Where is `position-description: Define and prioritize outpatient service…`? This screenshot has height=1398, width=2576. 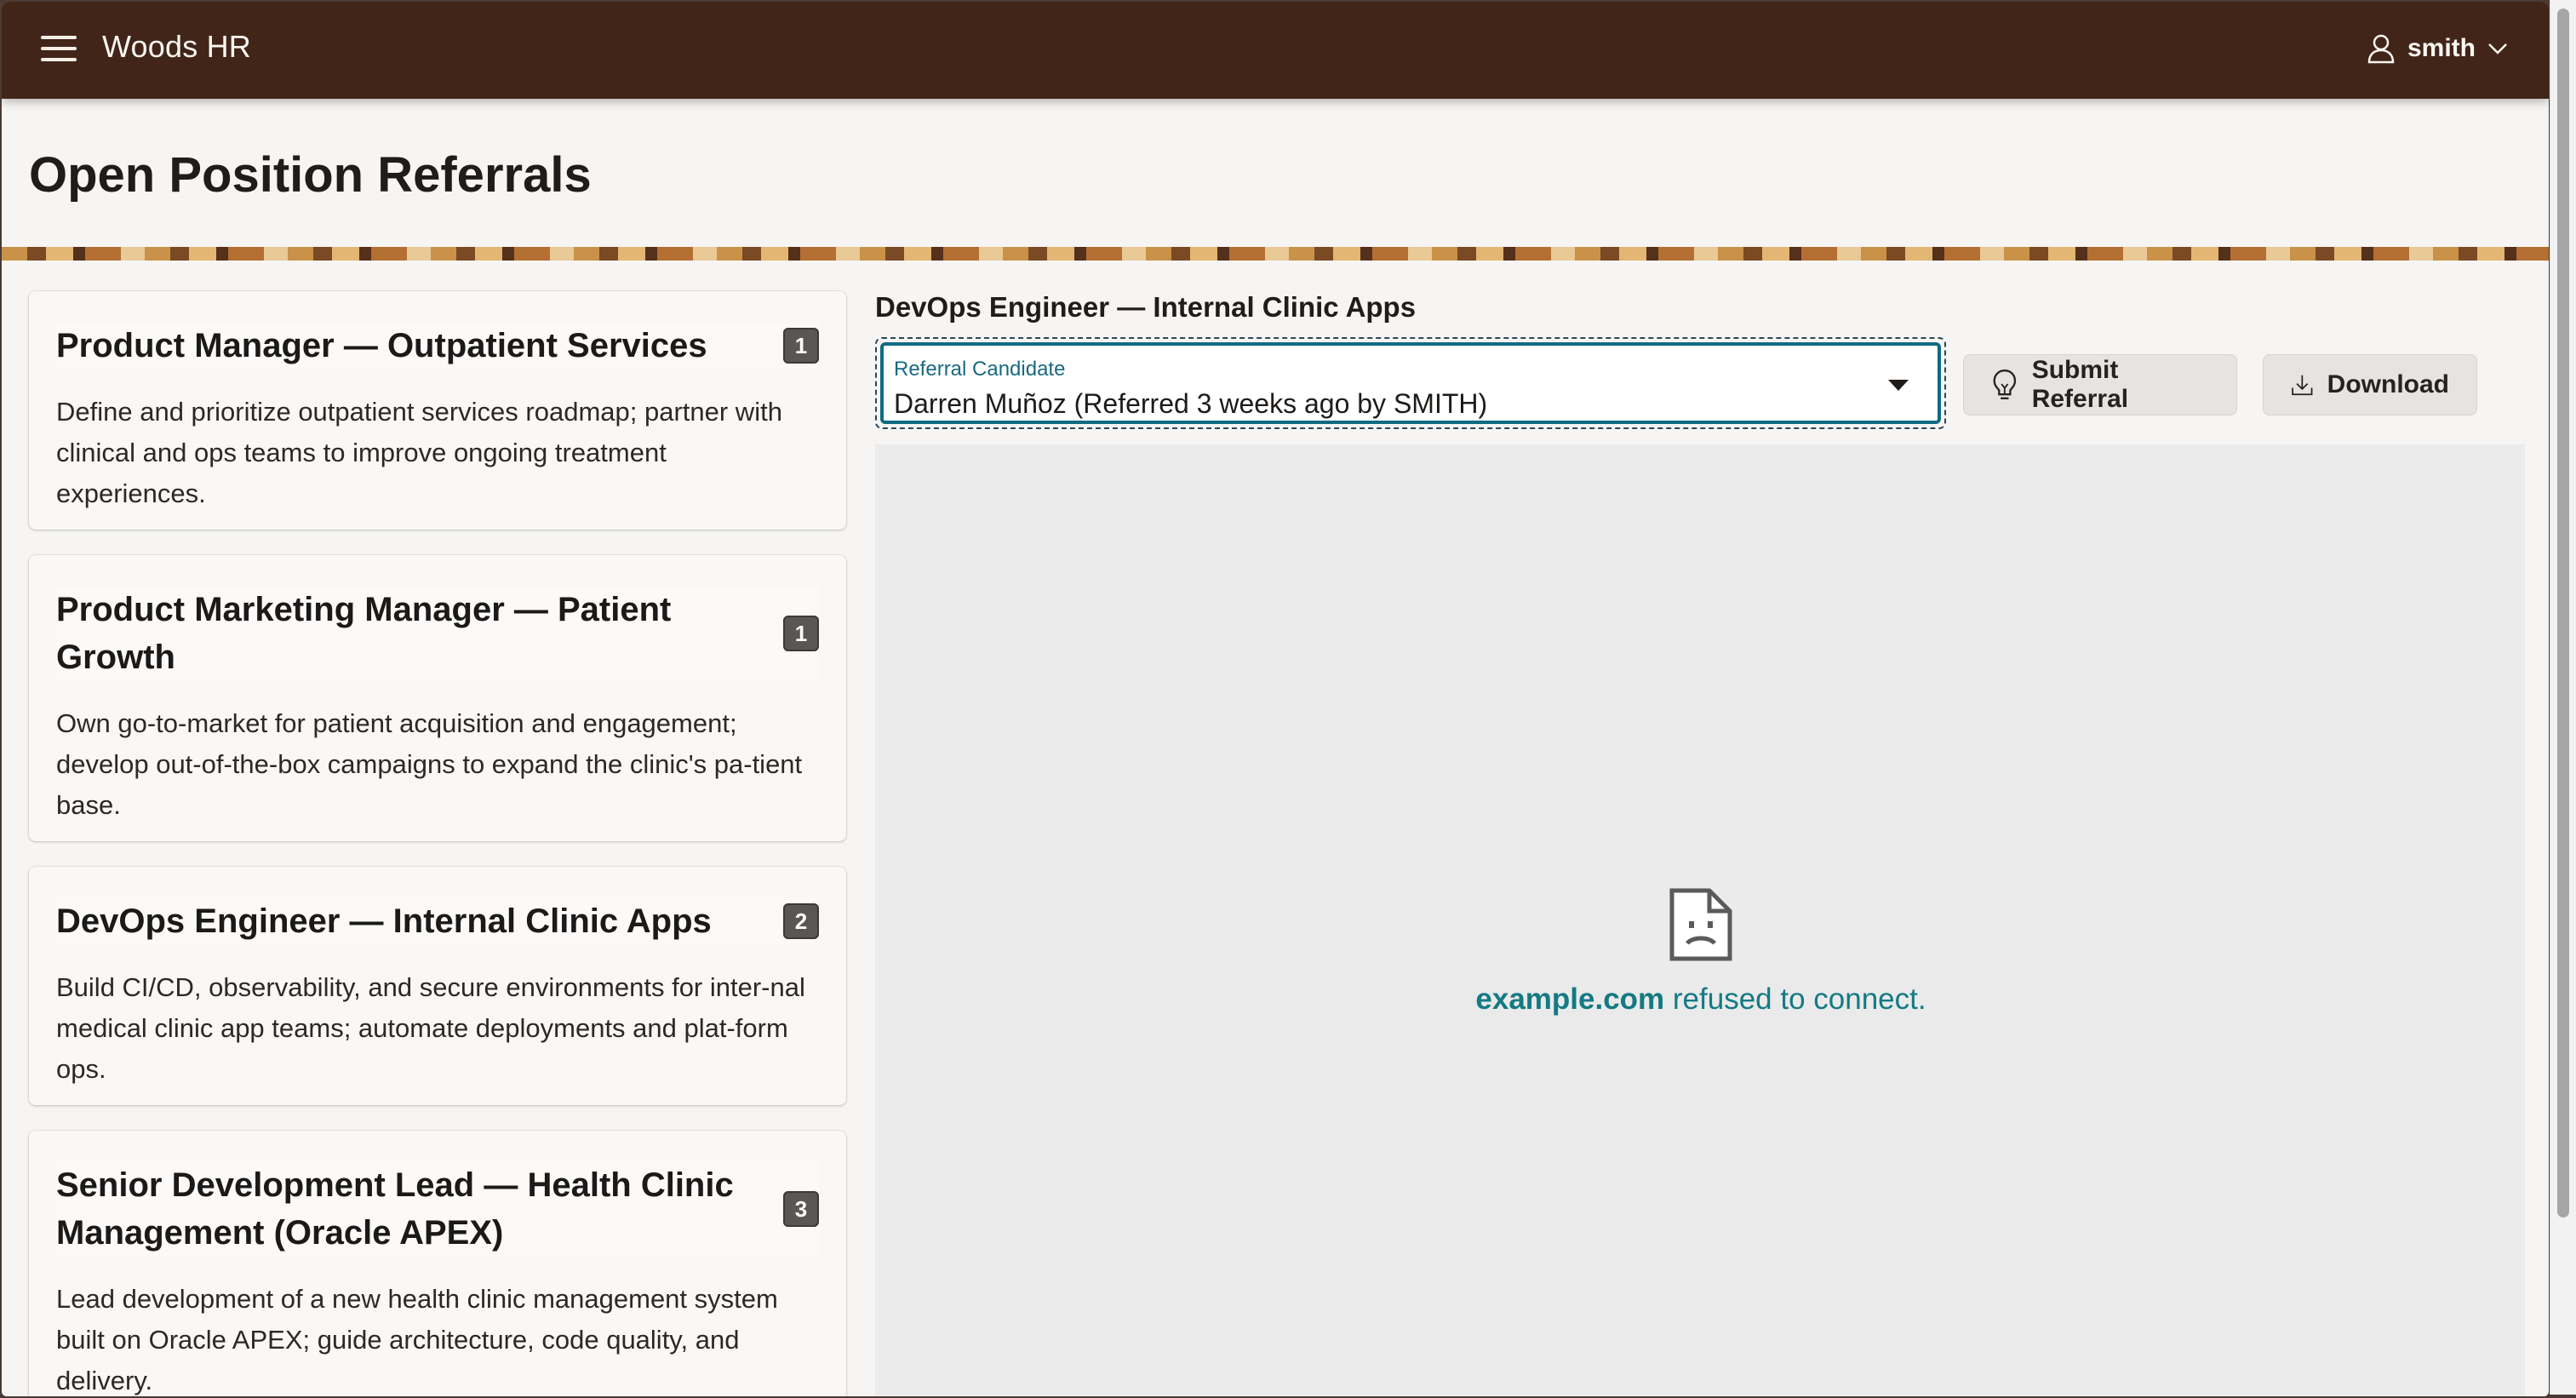
position-description: Define and prioritize outpatient service… is located at coordinates (419, 452).